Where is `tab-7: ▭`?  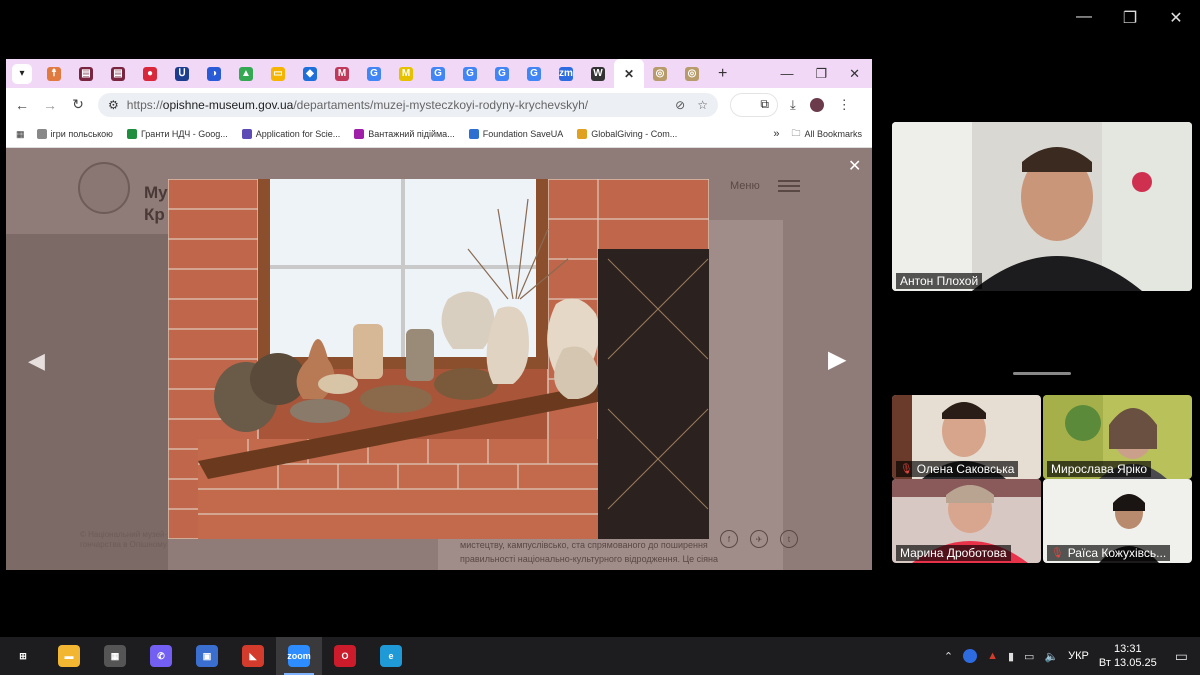
tab-7: ▭ is located at coordinates (278, 73).